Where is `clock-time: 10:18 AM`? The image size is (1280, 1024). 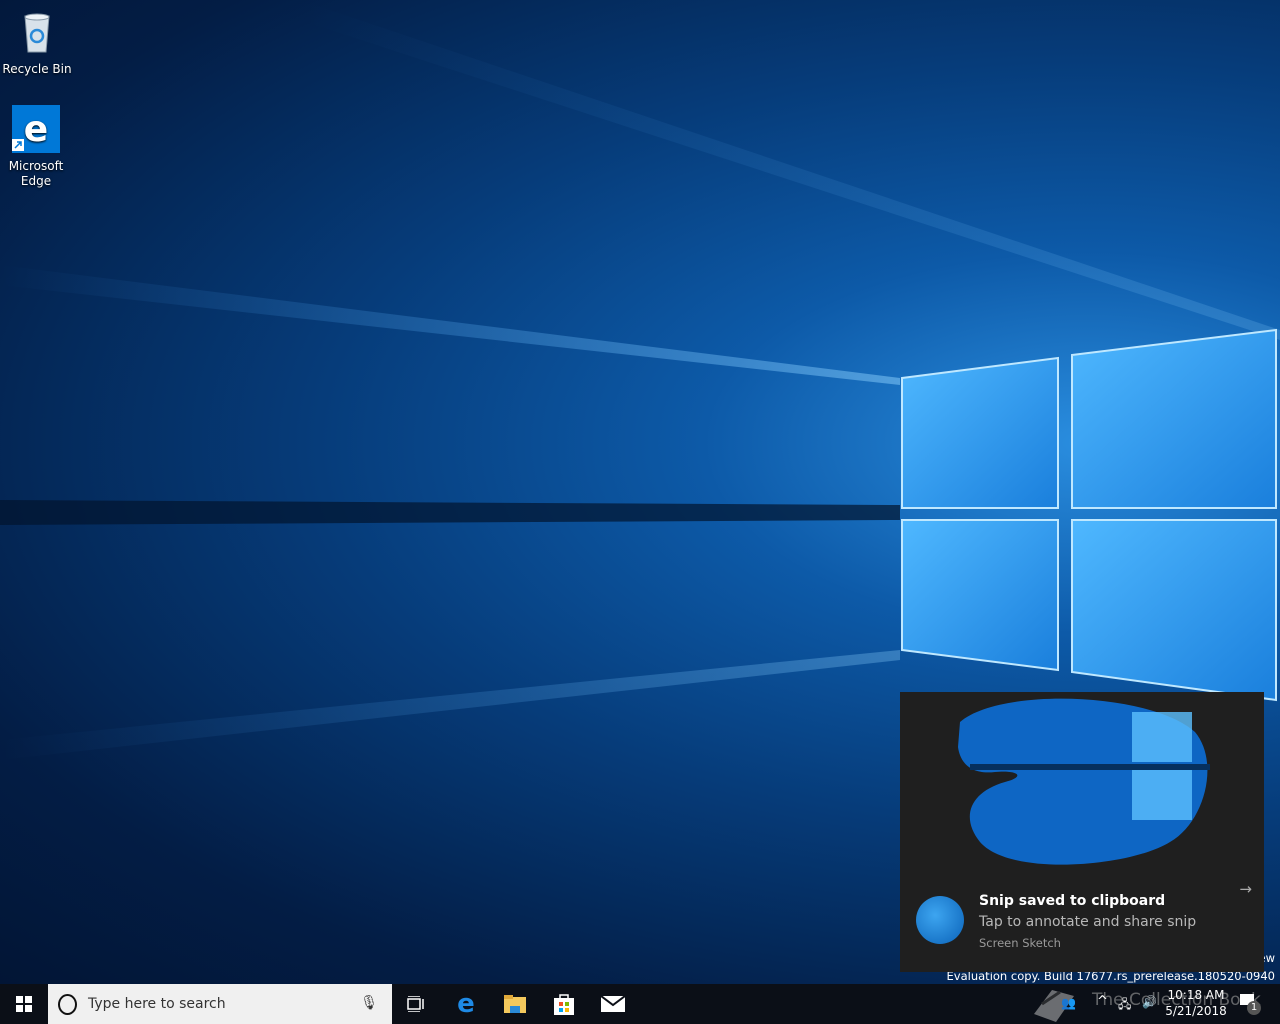
clock-time: 10:18 AM is located at coordinates (1196, 995).